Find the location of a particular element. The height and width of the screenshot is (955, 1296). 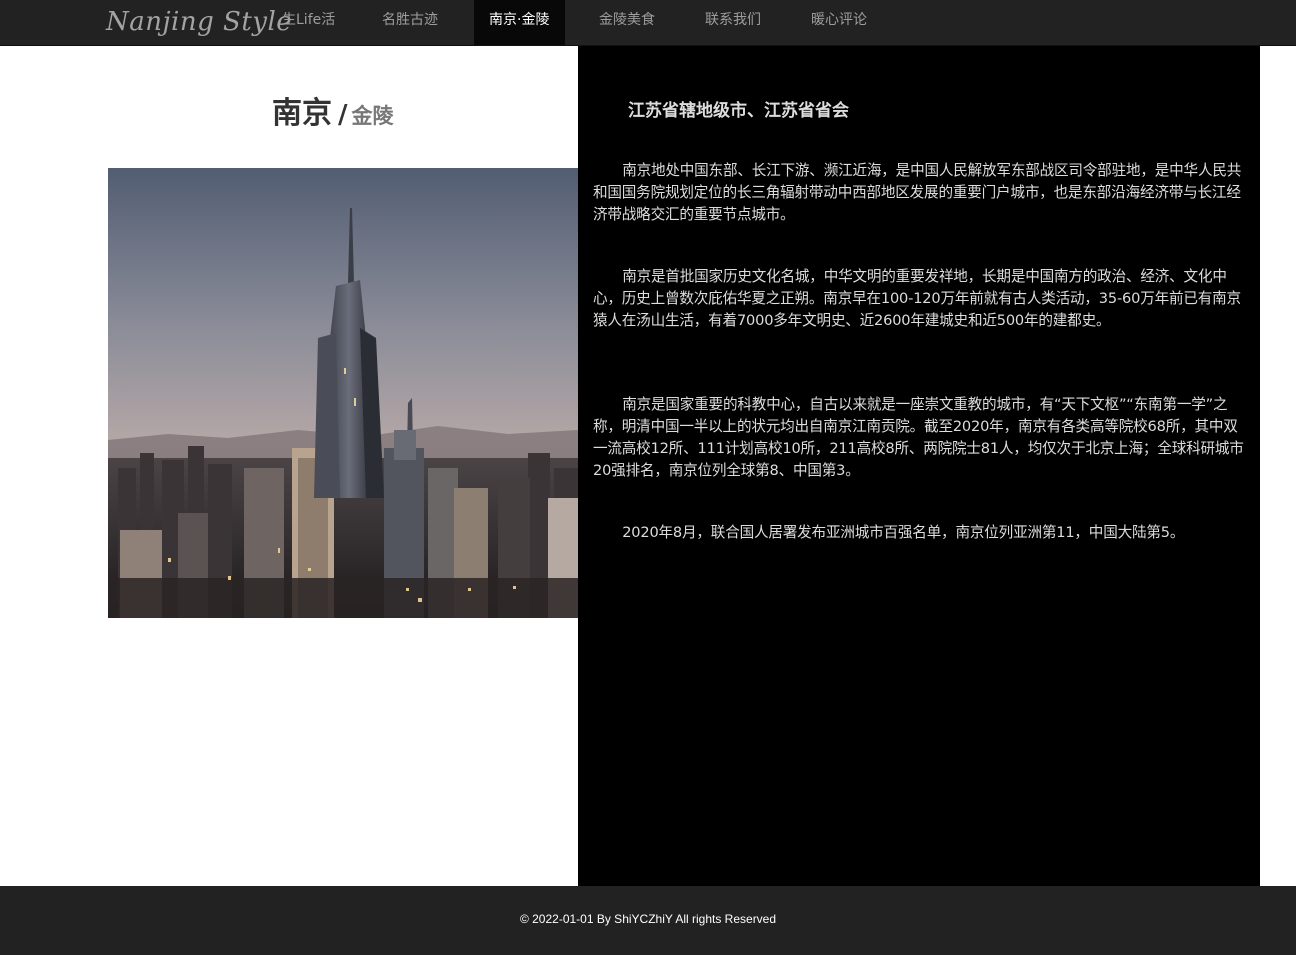

brand-logo: Nanjing Style is located at coordinates (199, 22).